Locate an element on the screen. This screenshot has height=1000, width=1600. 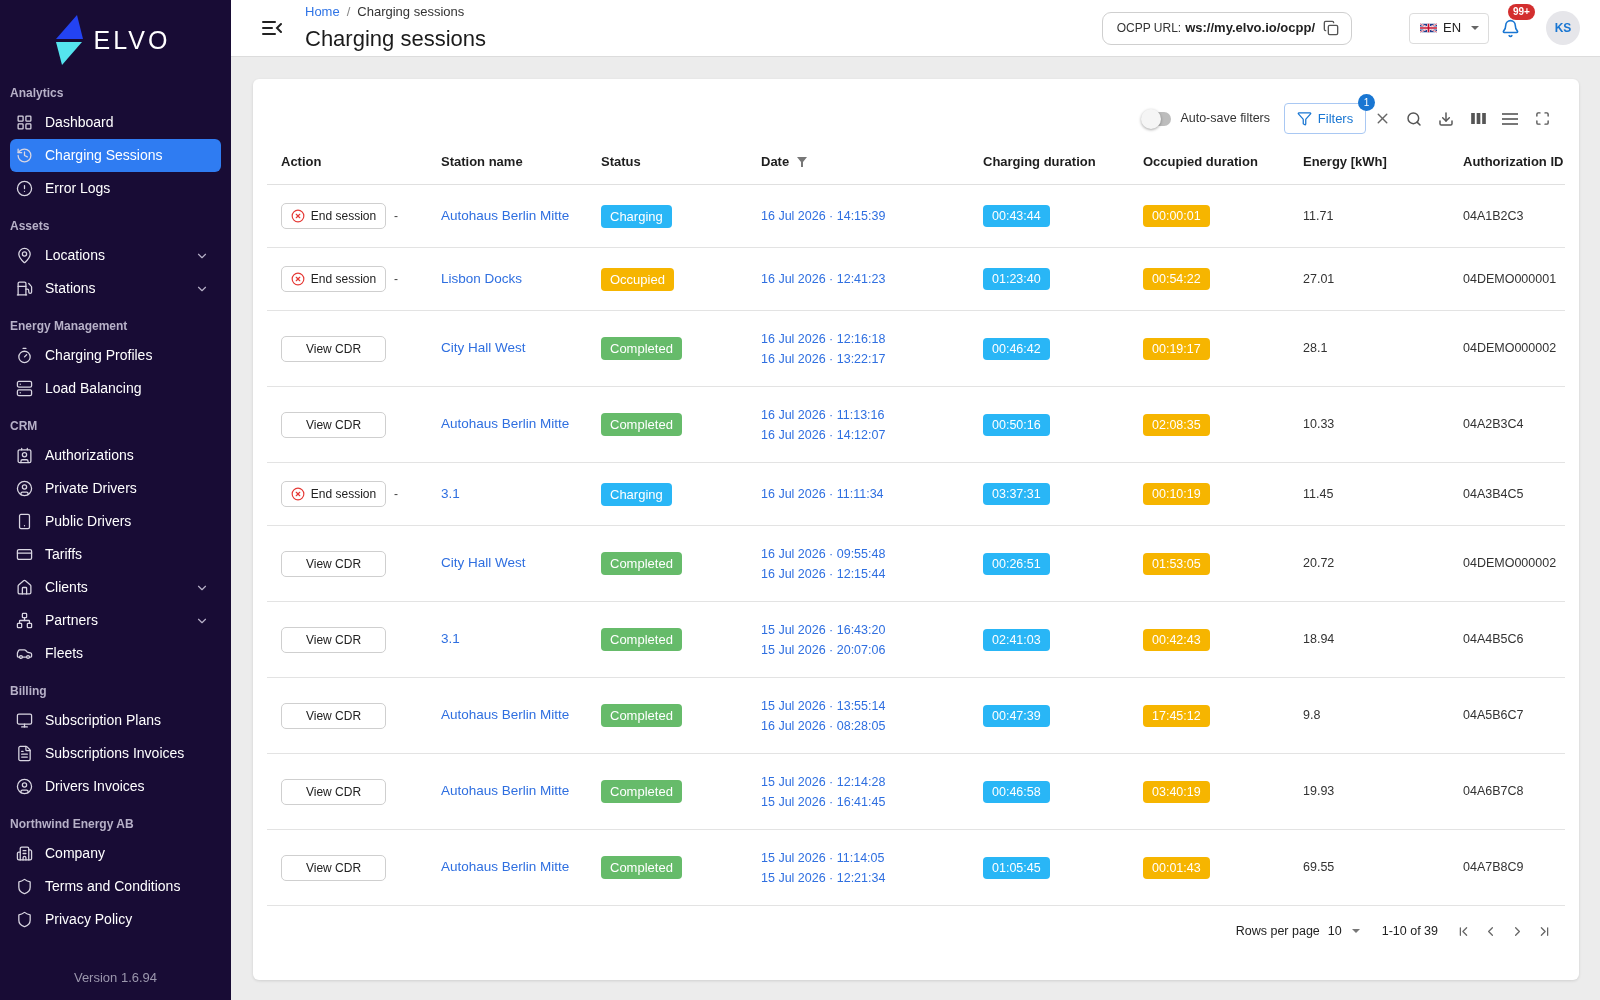
credit-card-icon is located at coordinates (24, 554).